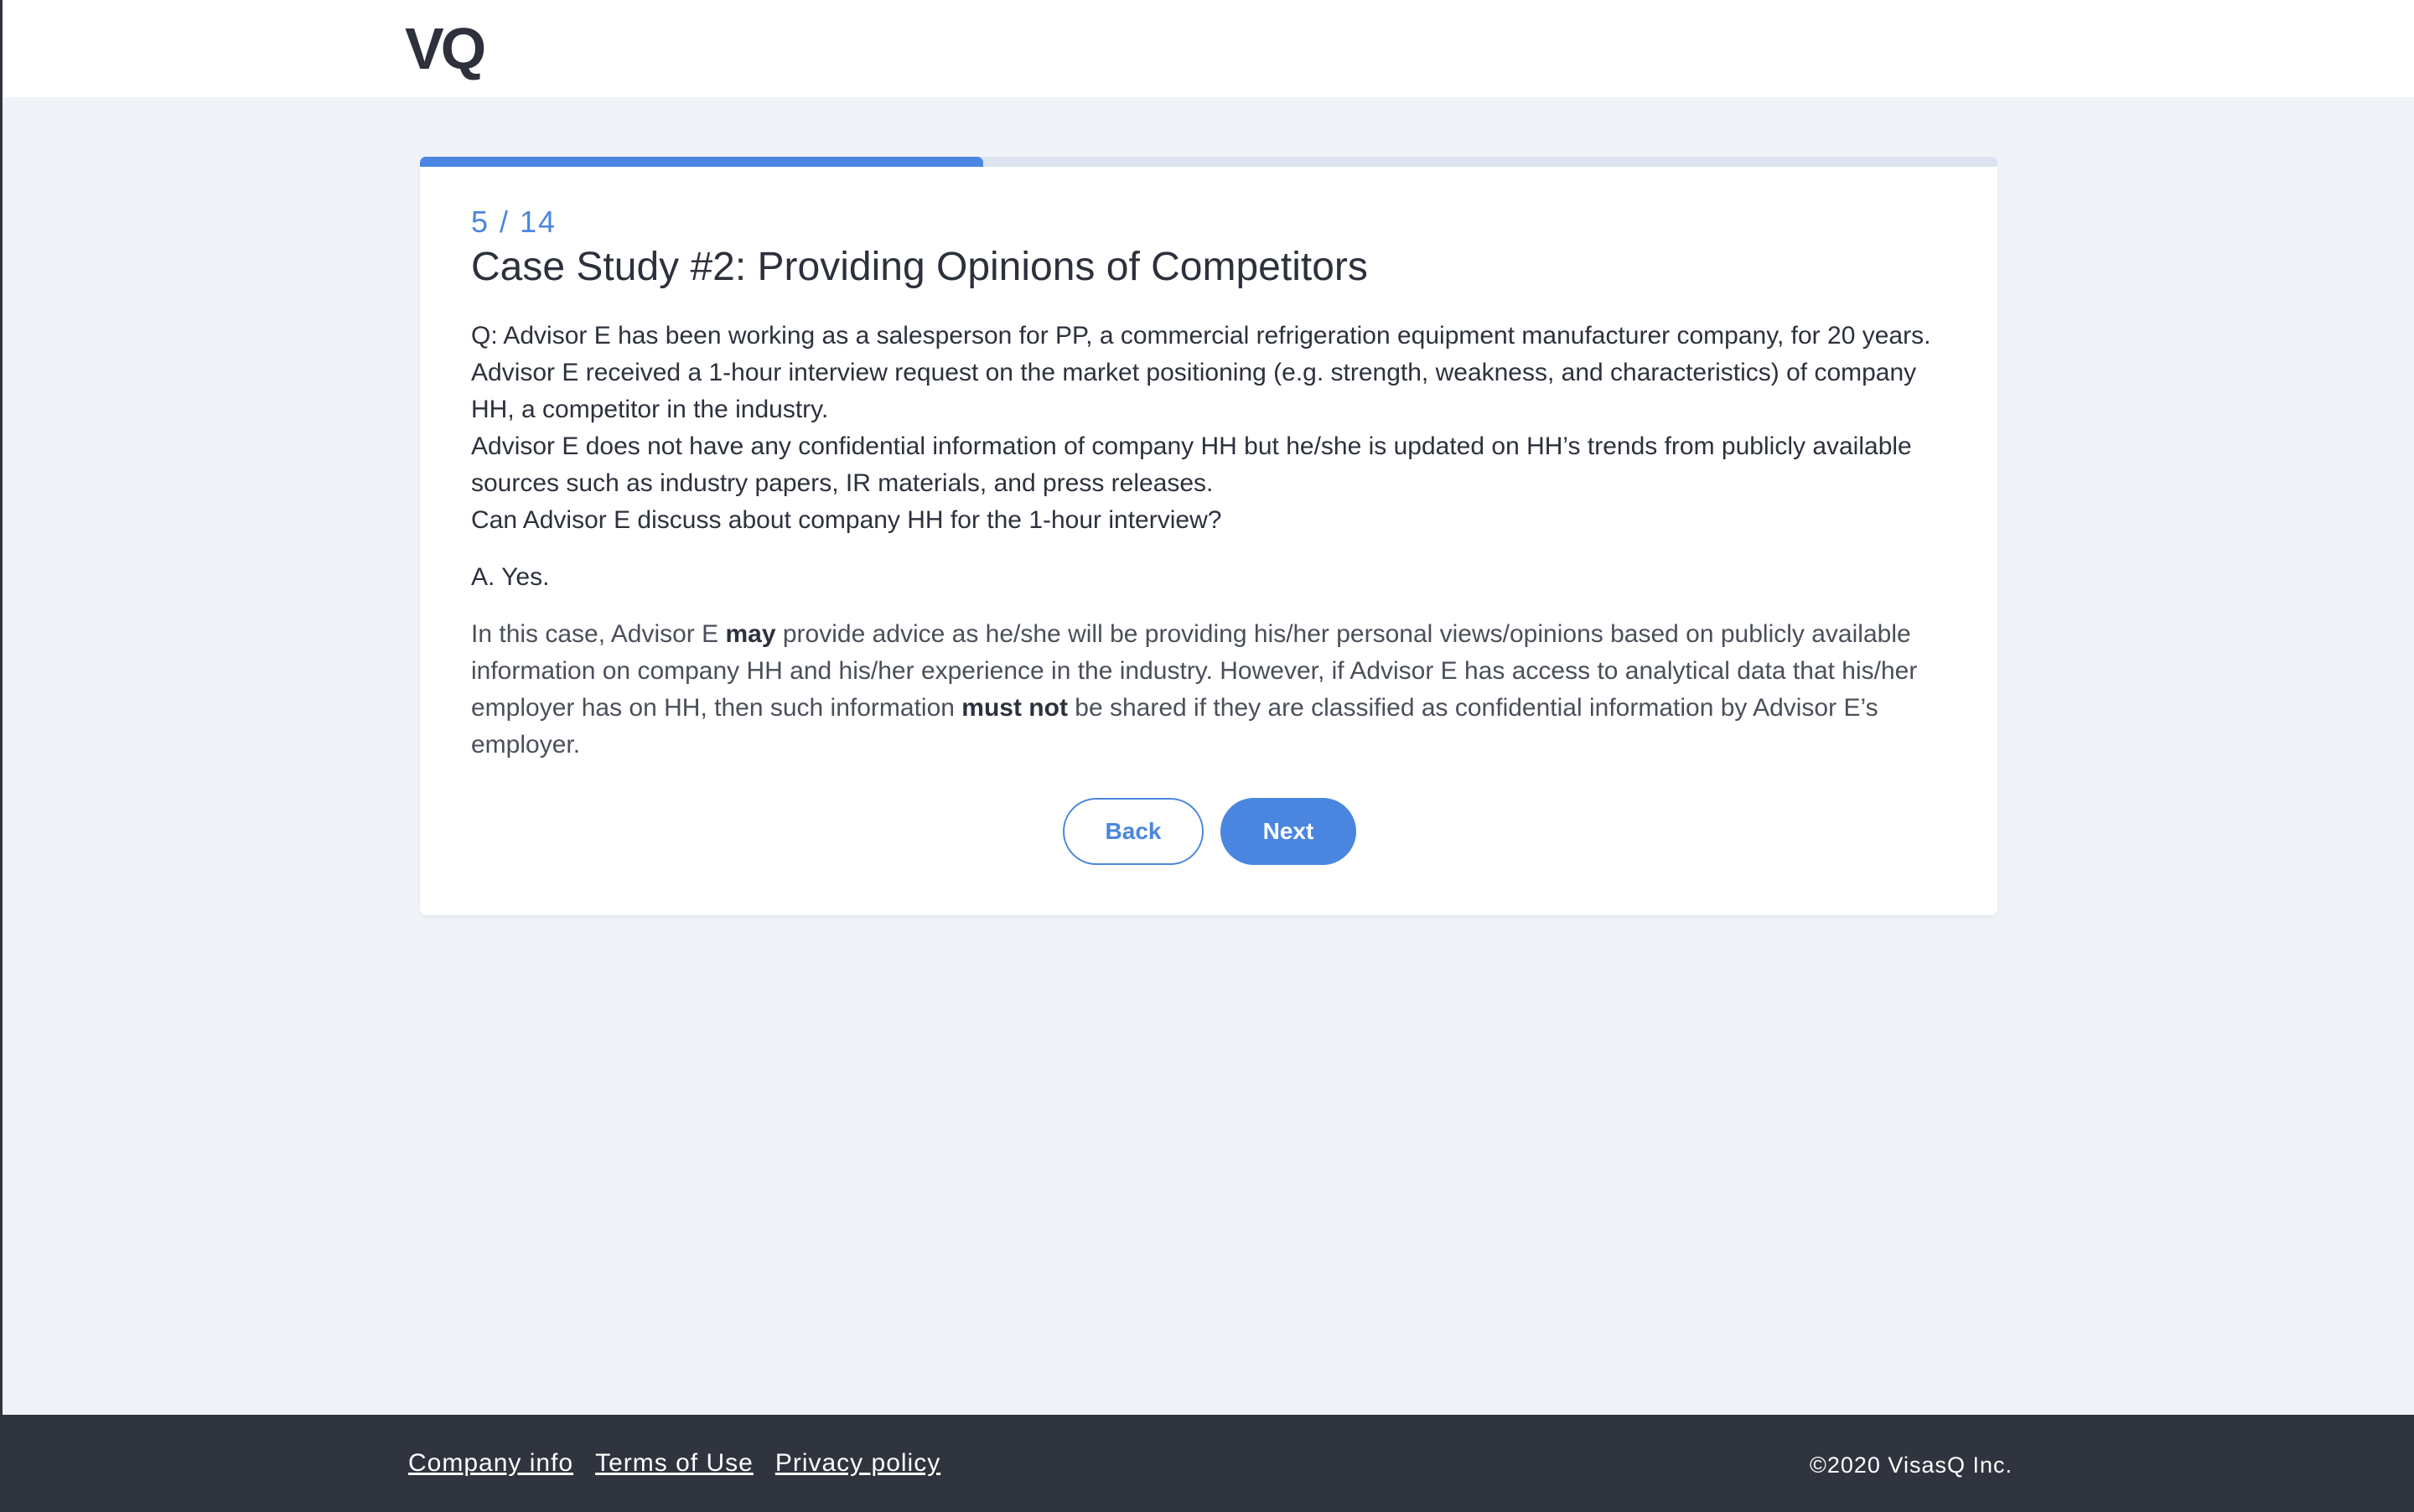 The image size is (2414, 1512). I want to click on footer-links: Company info Terms of Use Privacy policy, so click(674, 1463).